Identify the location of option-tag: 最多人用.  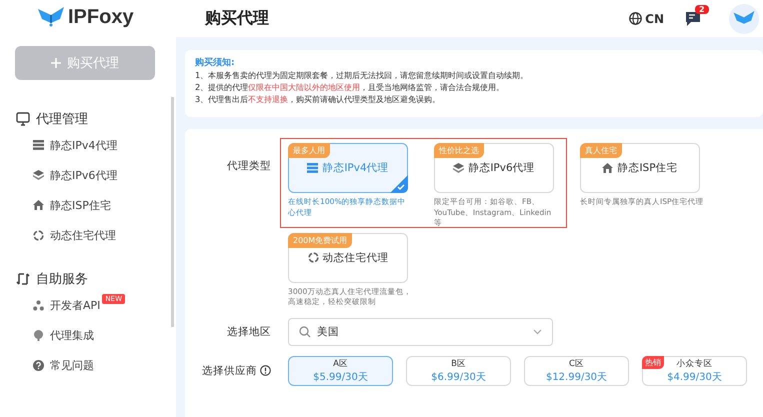
(309, 150).